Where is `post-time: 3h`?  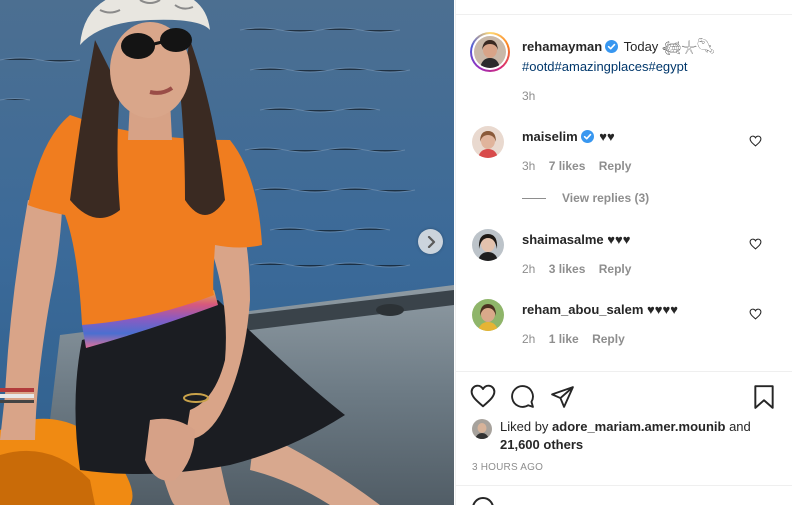
post-time: 3h is located at coordinates (528, 96).